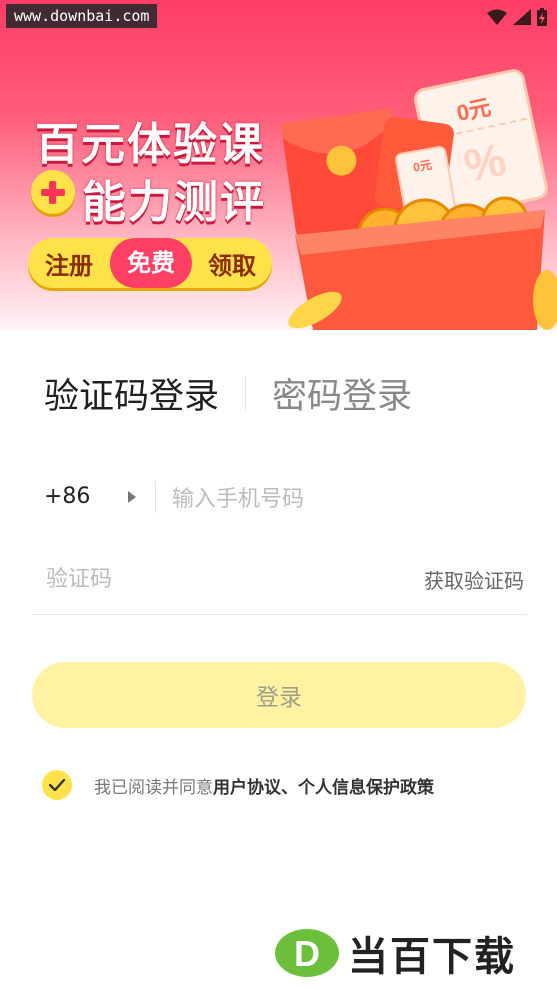 This screenshot has height=990, width=557. What do you see at coordinates (196, 579) in the screenshot?
I see `verification-code-input` at bounding box center [196, 579].